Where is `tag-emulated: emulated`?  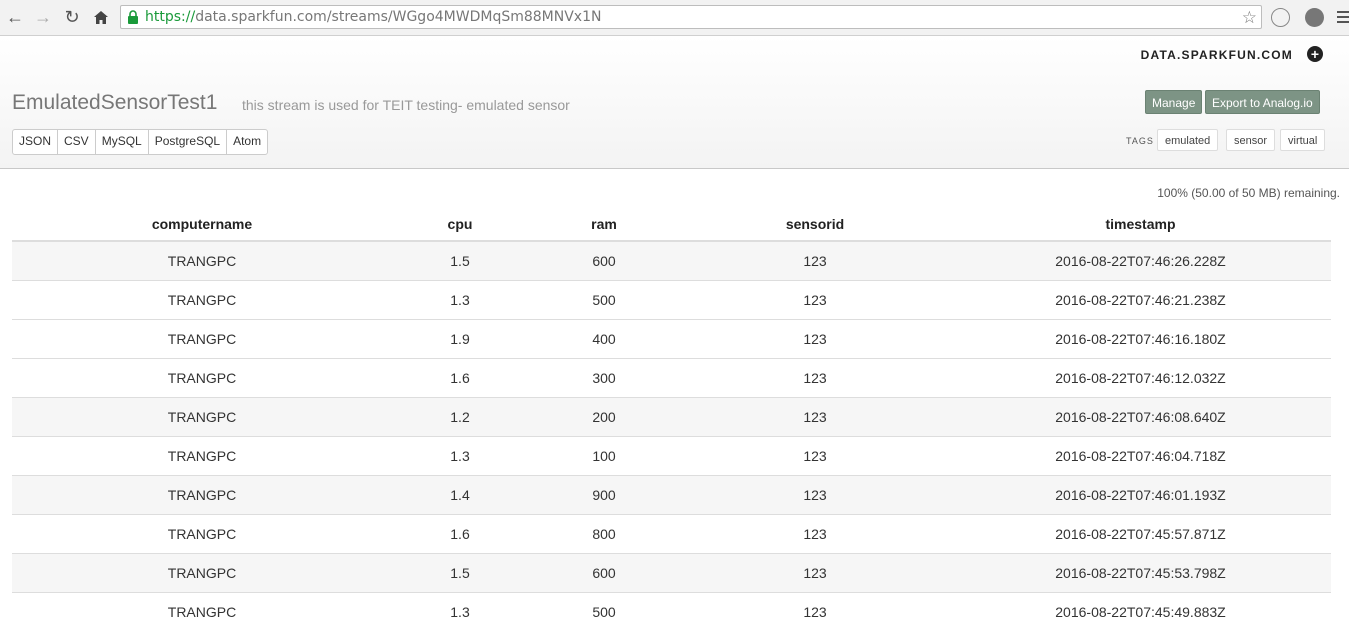
tag-emulated: emulated is located at coordinates (1188, 140).